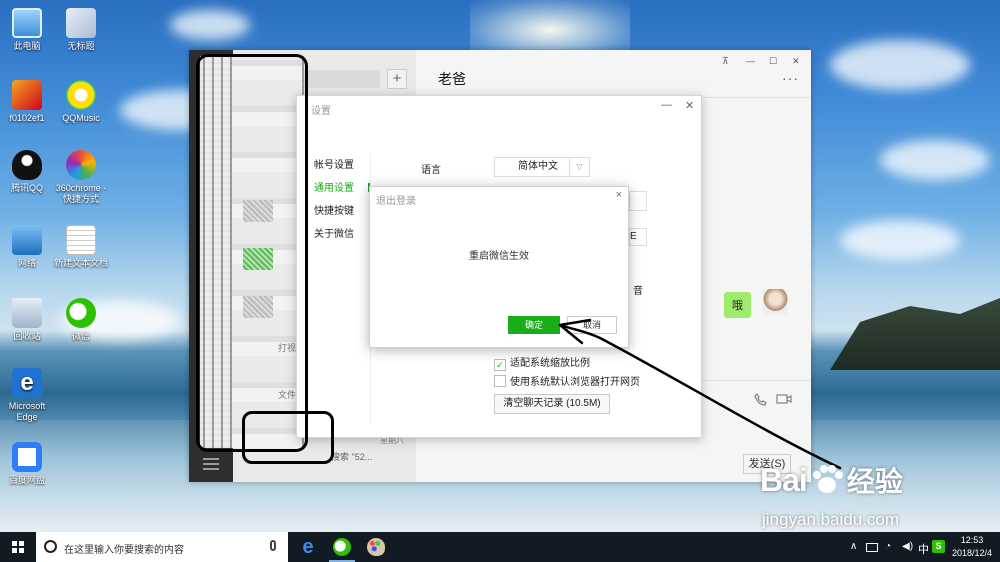  I want to click on desktop-icon-untitled: 无标题, so click(81, 30).